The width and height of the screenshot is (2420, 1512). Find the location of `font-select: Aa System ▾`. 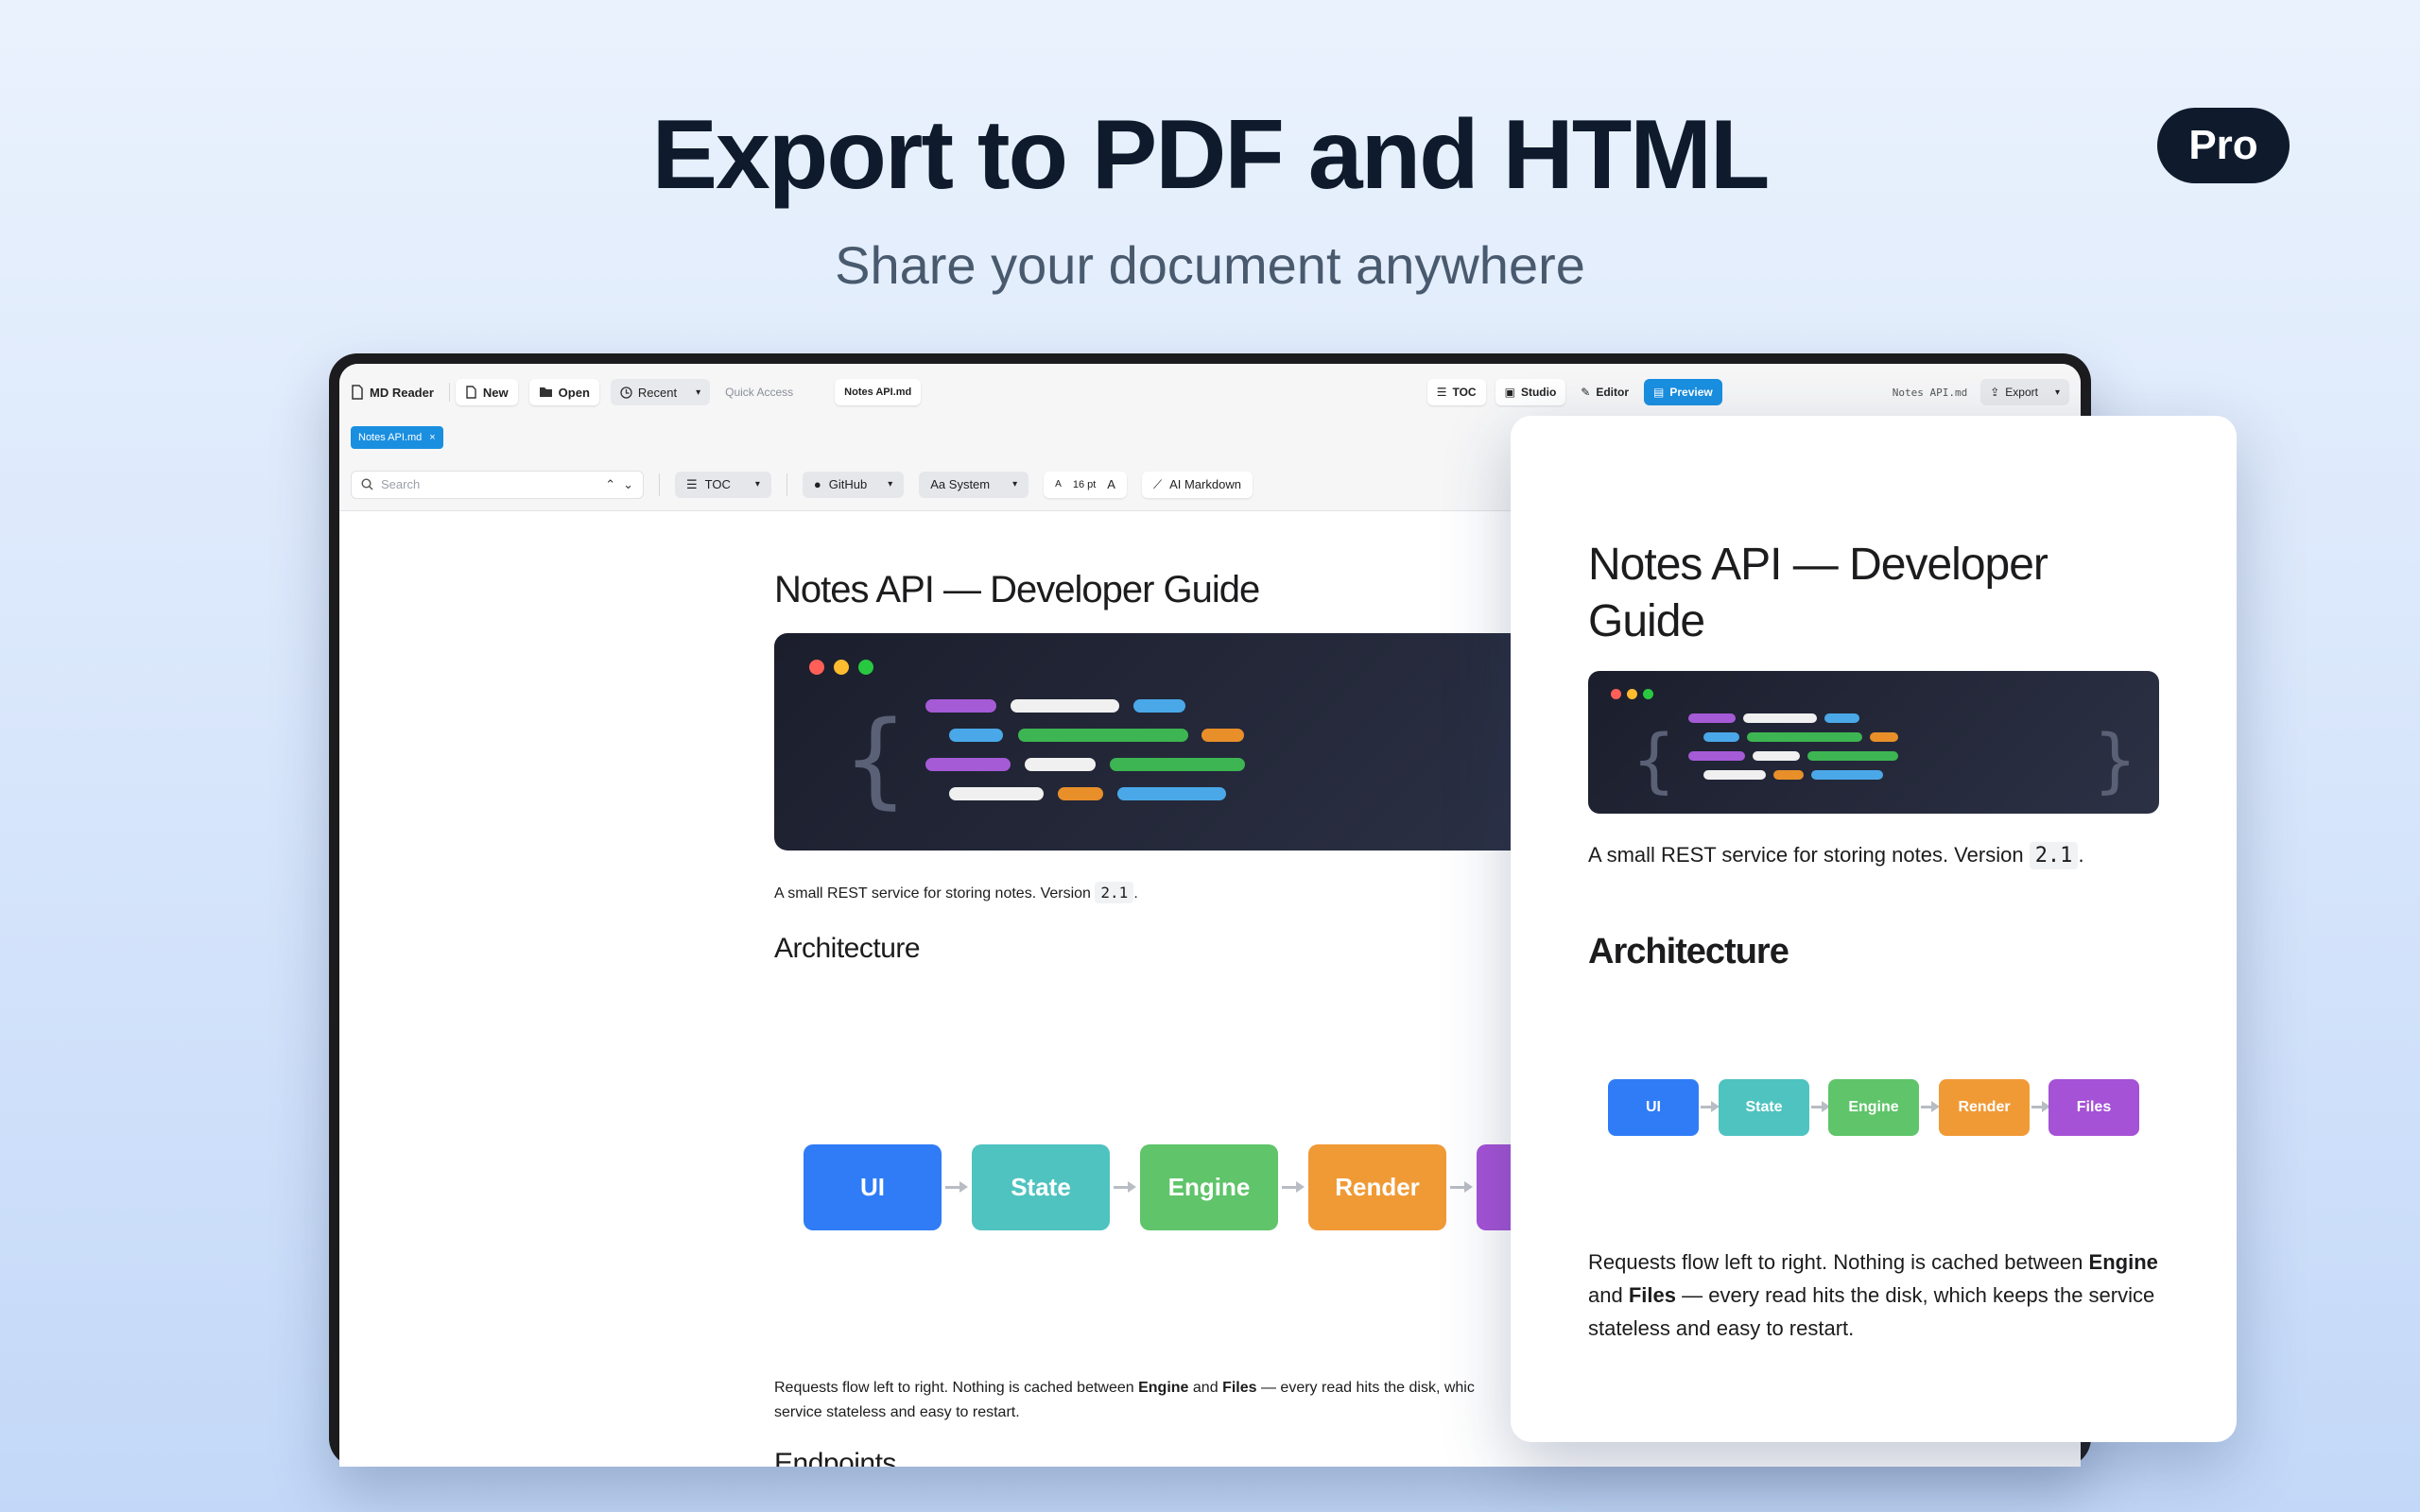

font-select: Aa System ▾ is located at coordinates (974, 484).